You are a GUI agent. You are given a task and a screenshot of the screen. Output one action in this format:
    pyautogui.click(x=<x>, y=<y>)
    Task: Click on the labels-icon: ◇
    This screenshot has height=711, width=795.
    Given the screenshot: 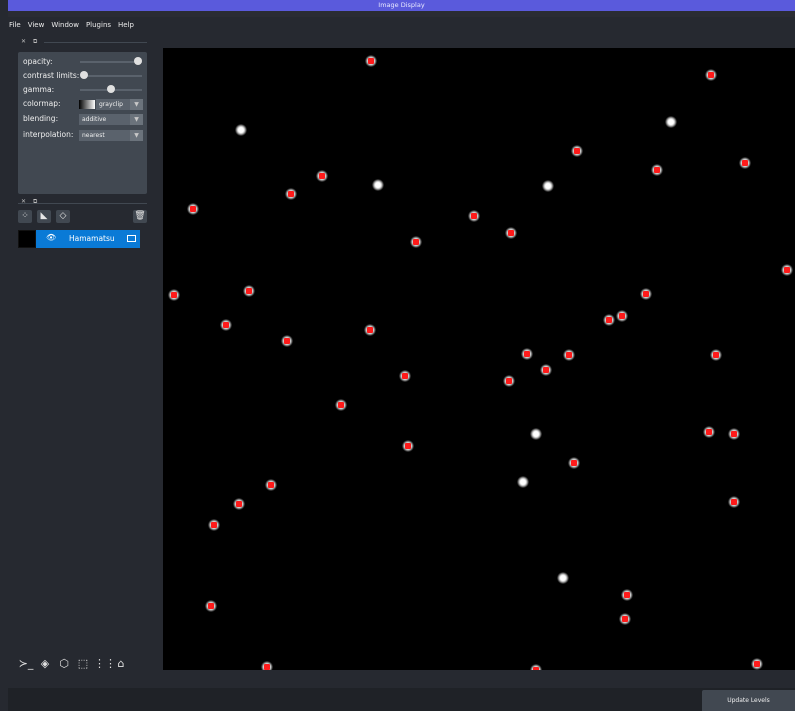 What is the action you would take?
    pyautogui.click(x=63, y=216)
    